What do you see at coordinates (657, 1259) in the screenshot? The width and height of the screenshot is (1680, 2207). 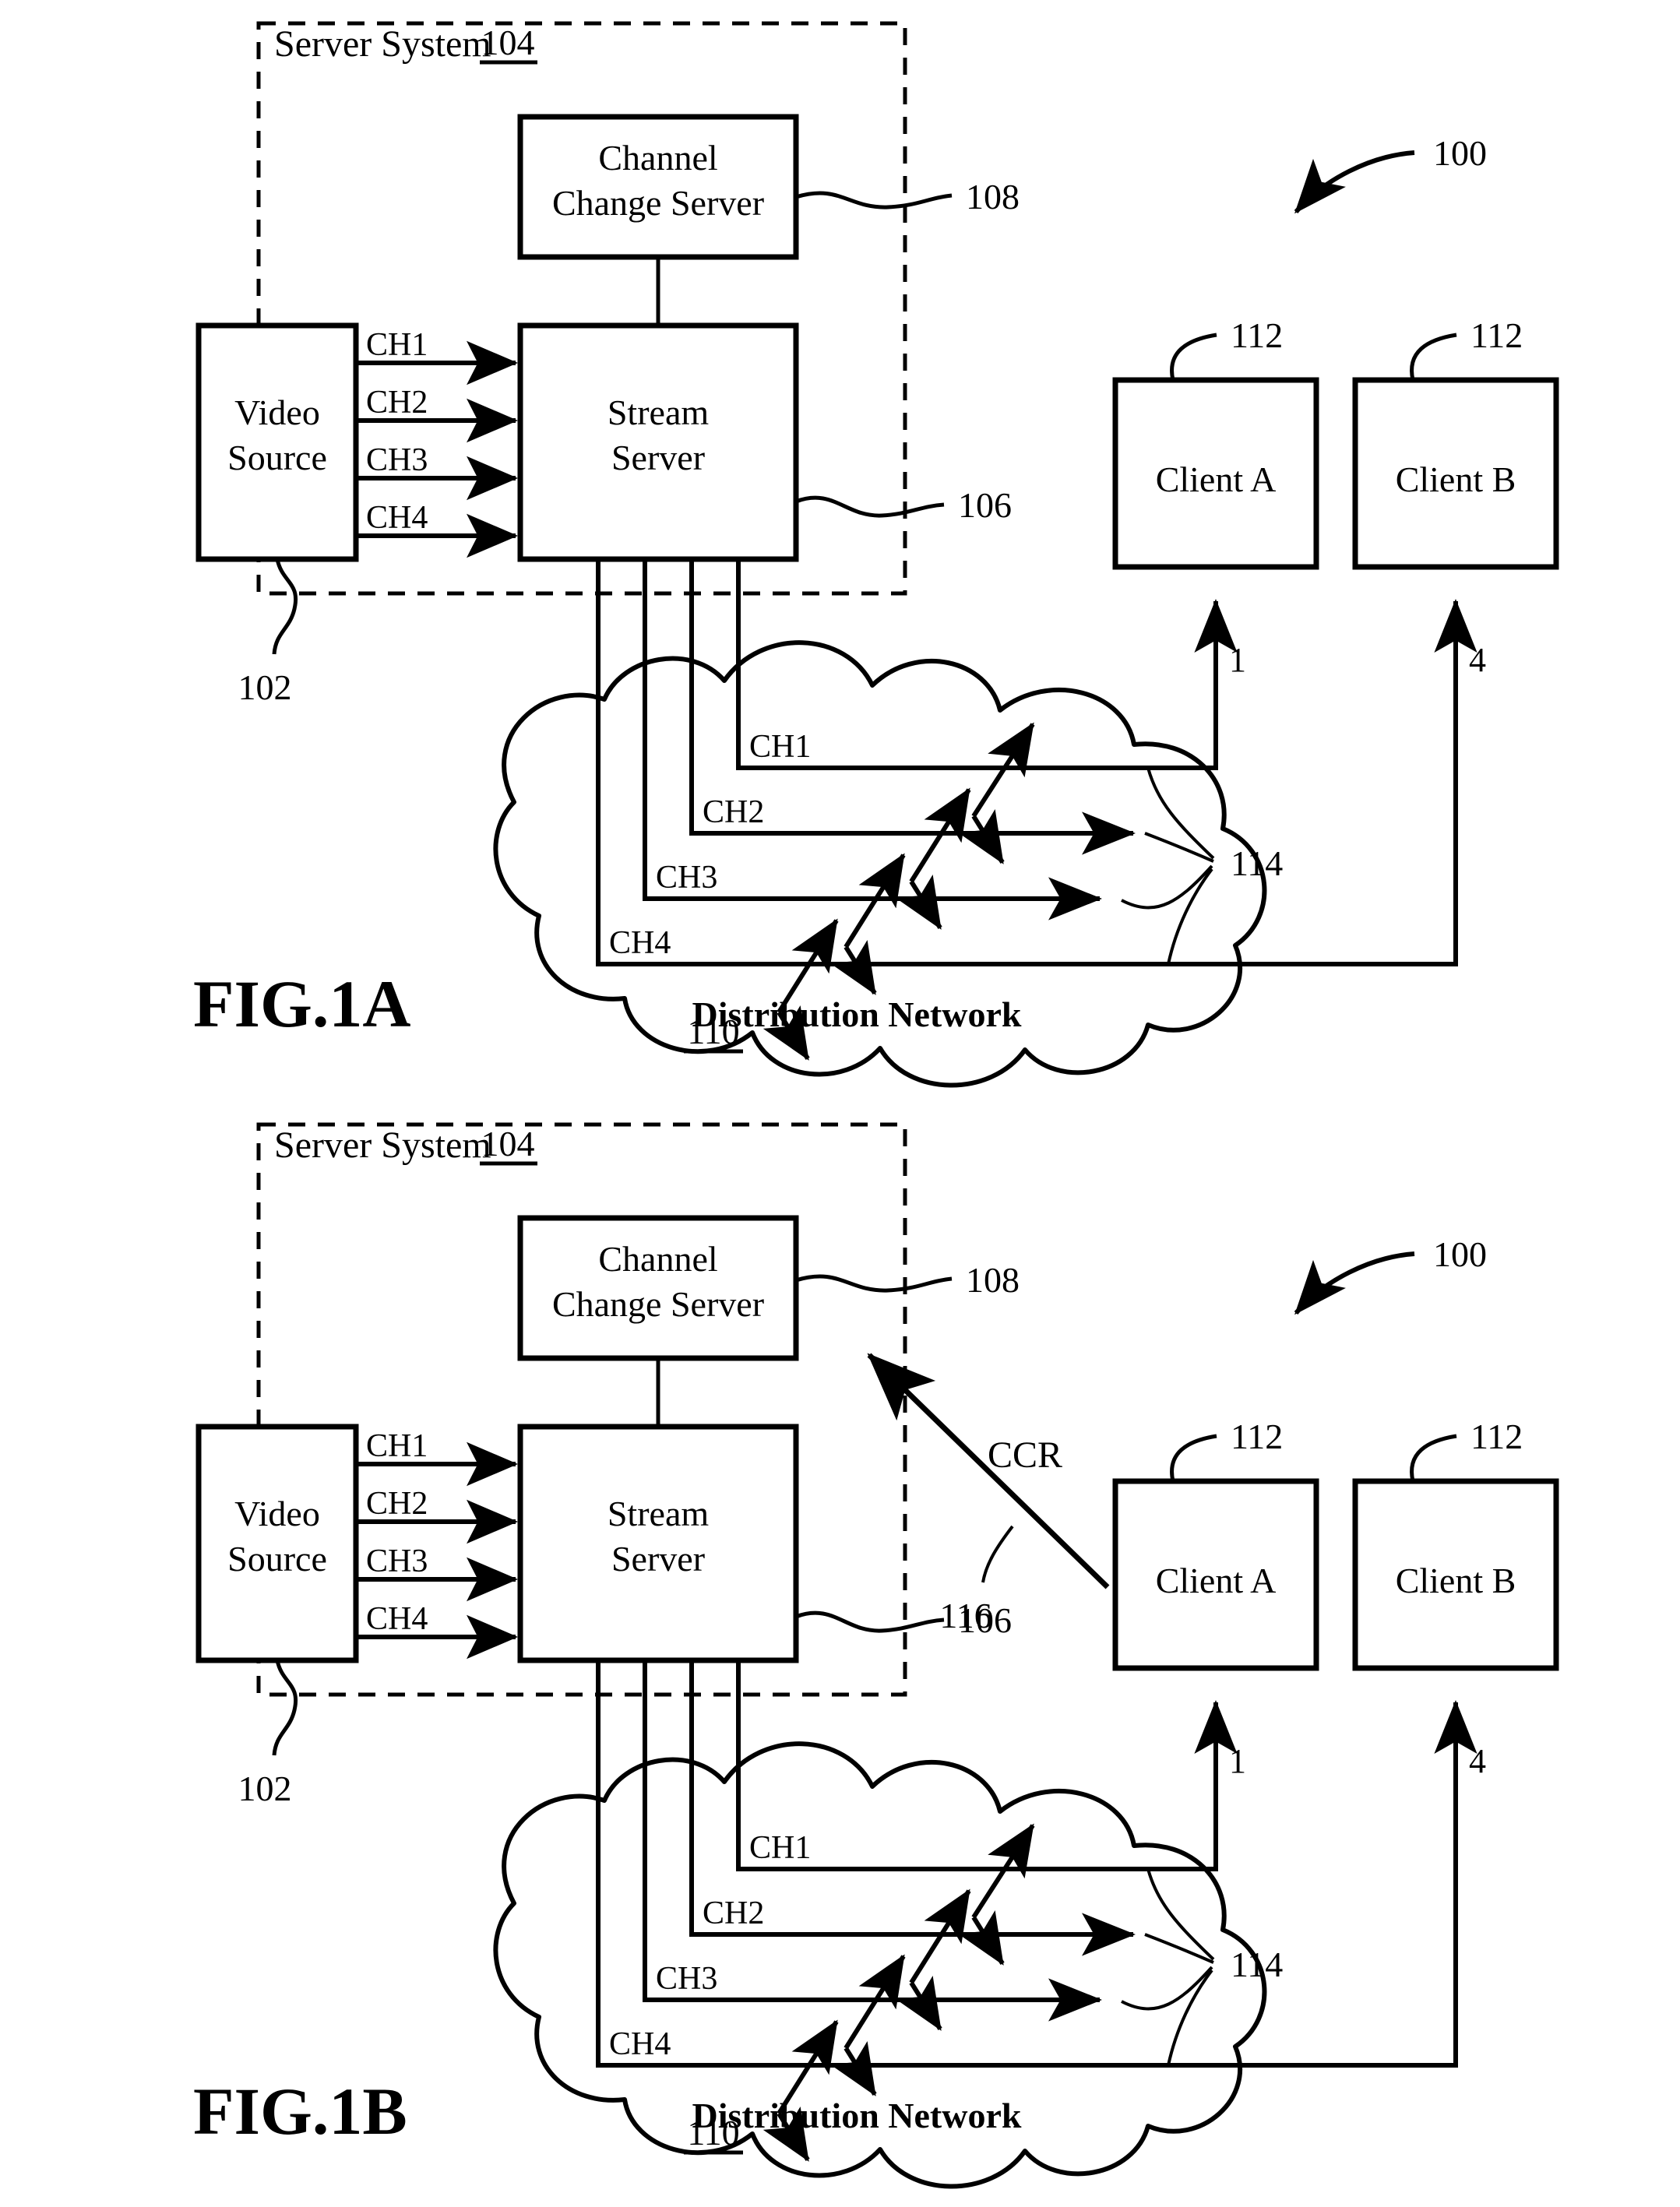 I see `channel-change-server-label-line1-1b: Channel` at bounding box center [657, 1259].